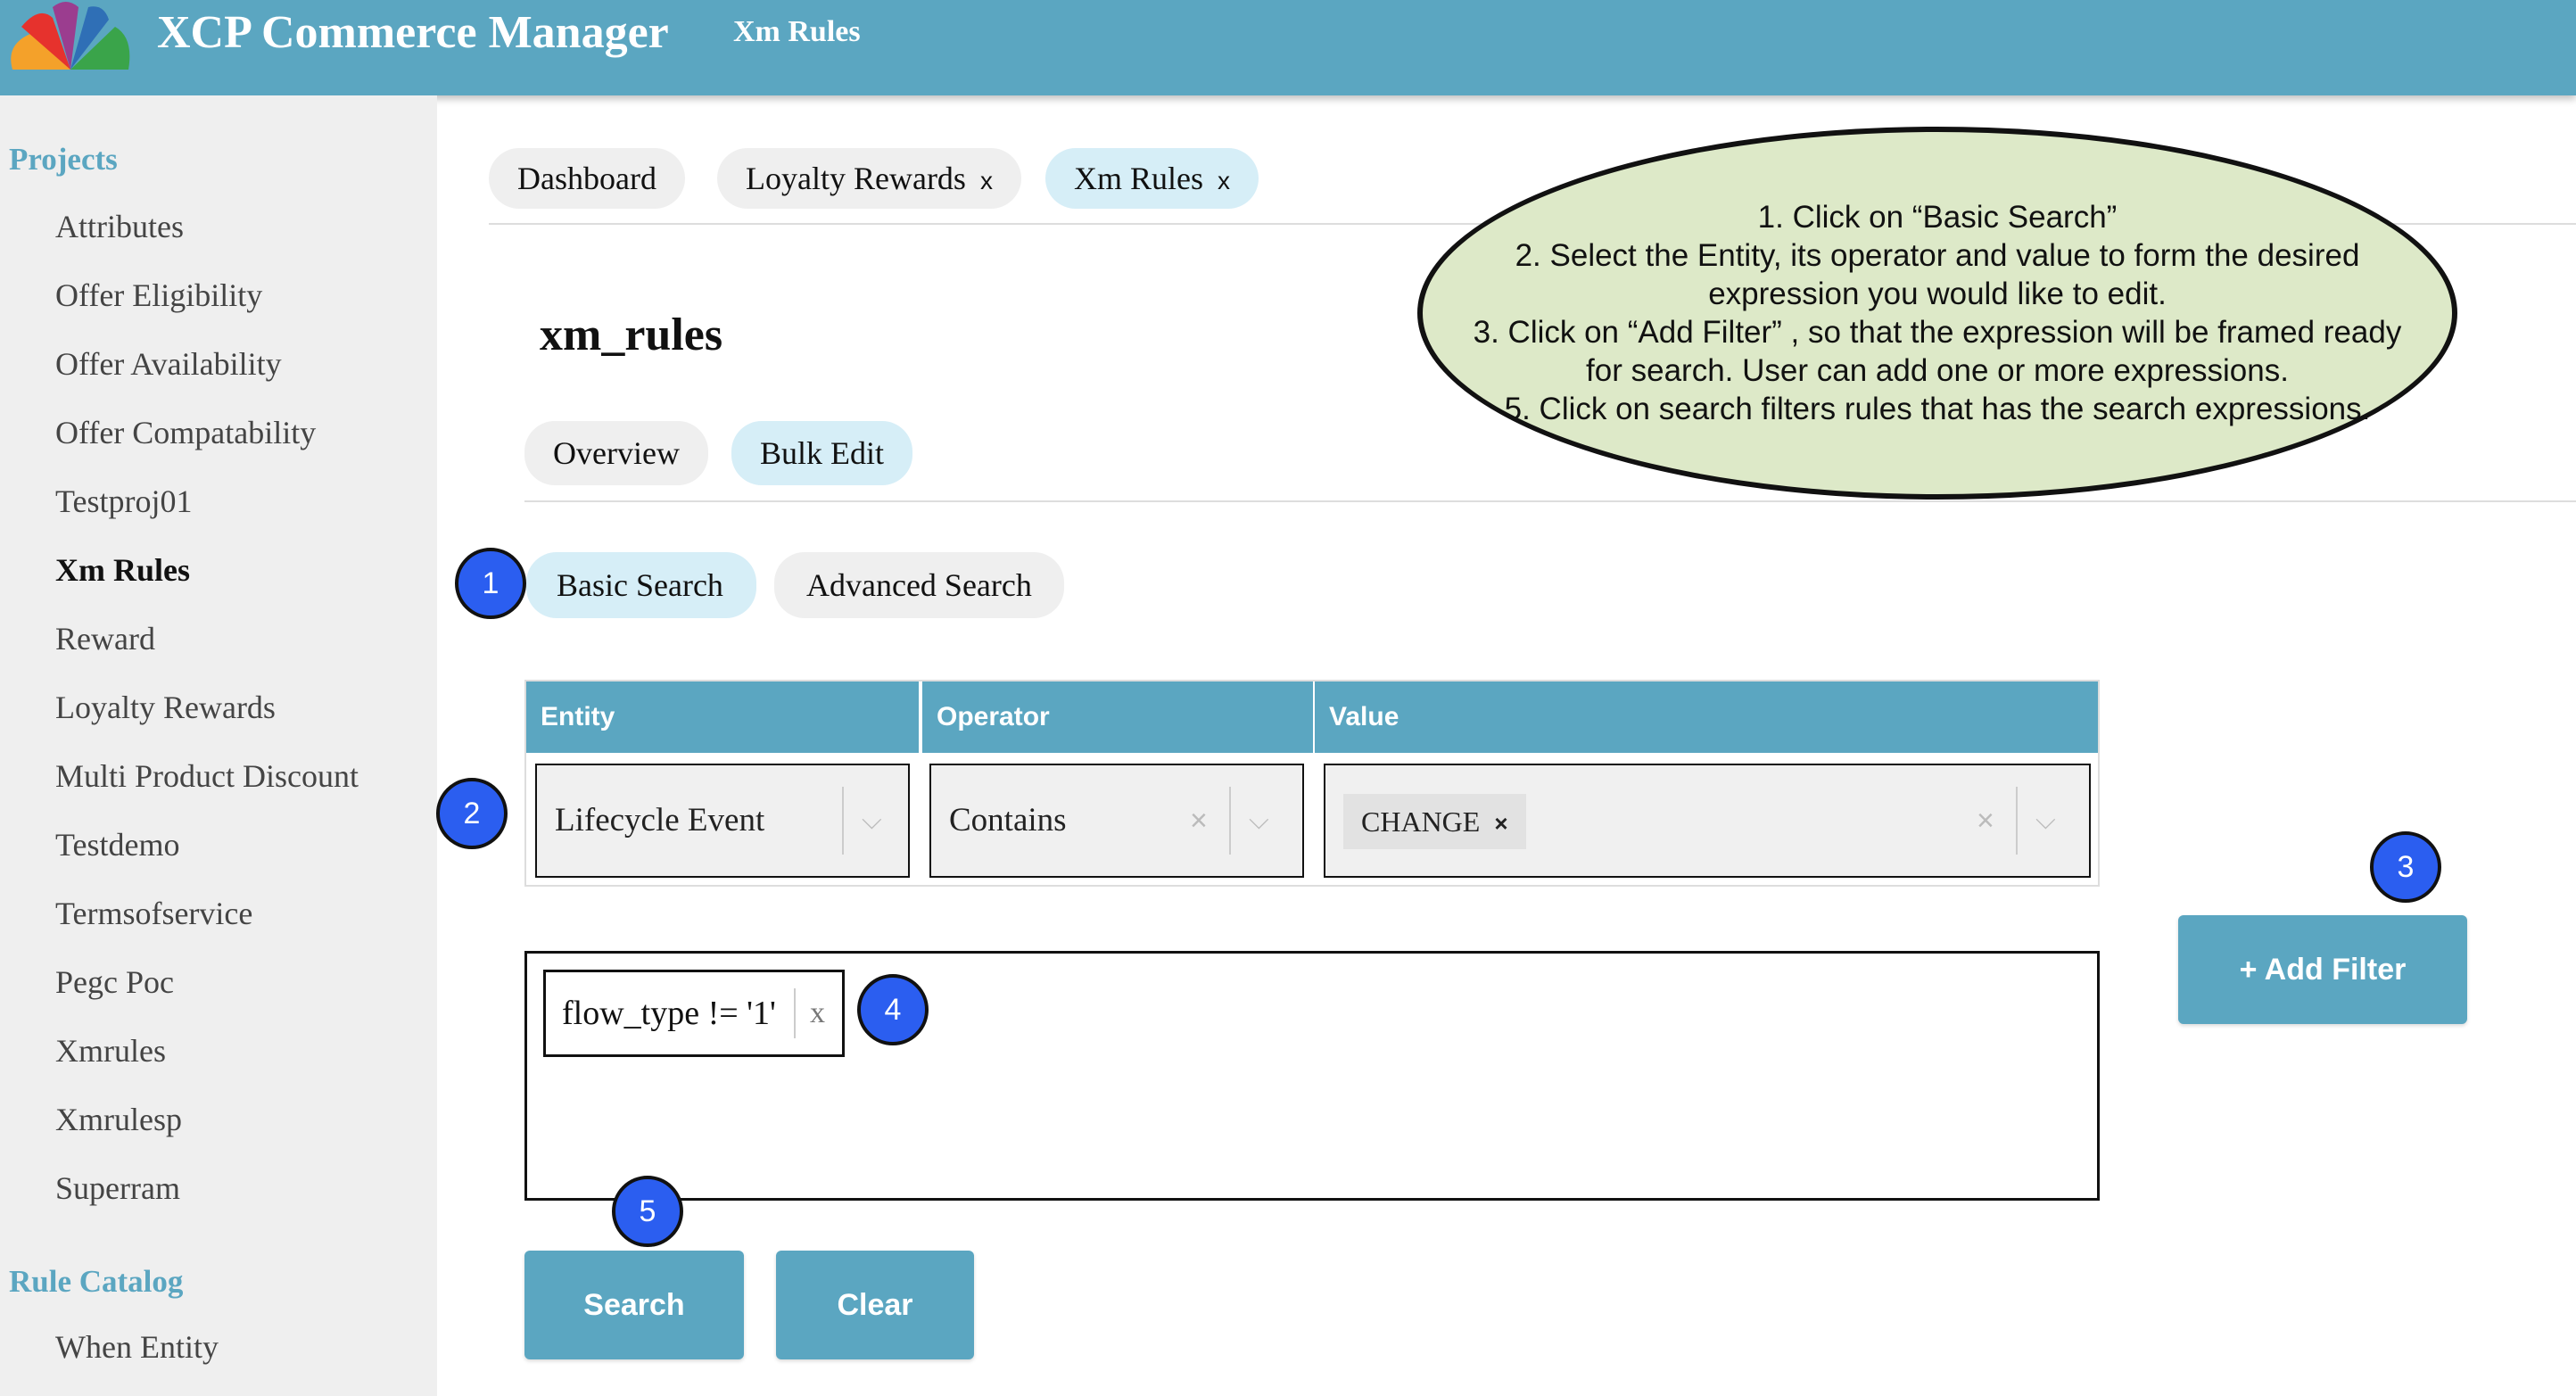 The image size is (2576, 1396). I want to click on step-badge-2: 2, so click(472, 813).